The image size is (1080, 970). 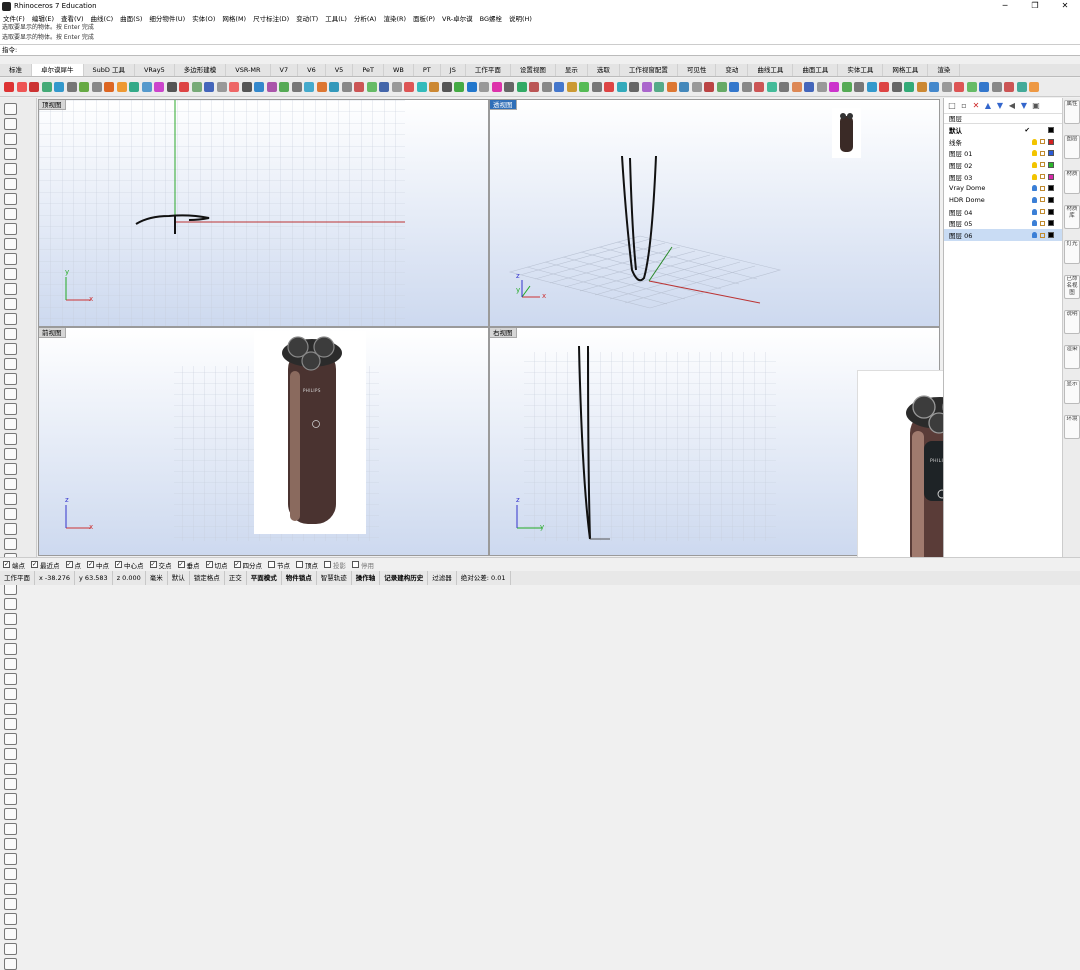 I want to click on tab-cplane: 工作平面, so click(x=488, y=70).